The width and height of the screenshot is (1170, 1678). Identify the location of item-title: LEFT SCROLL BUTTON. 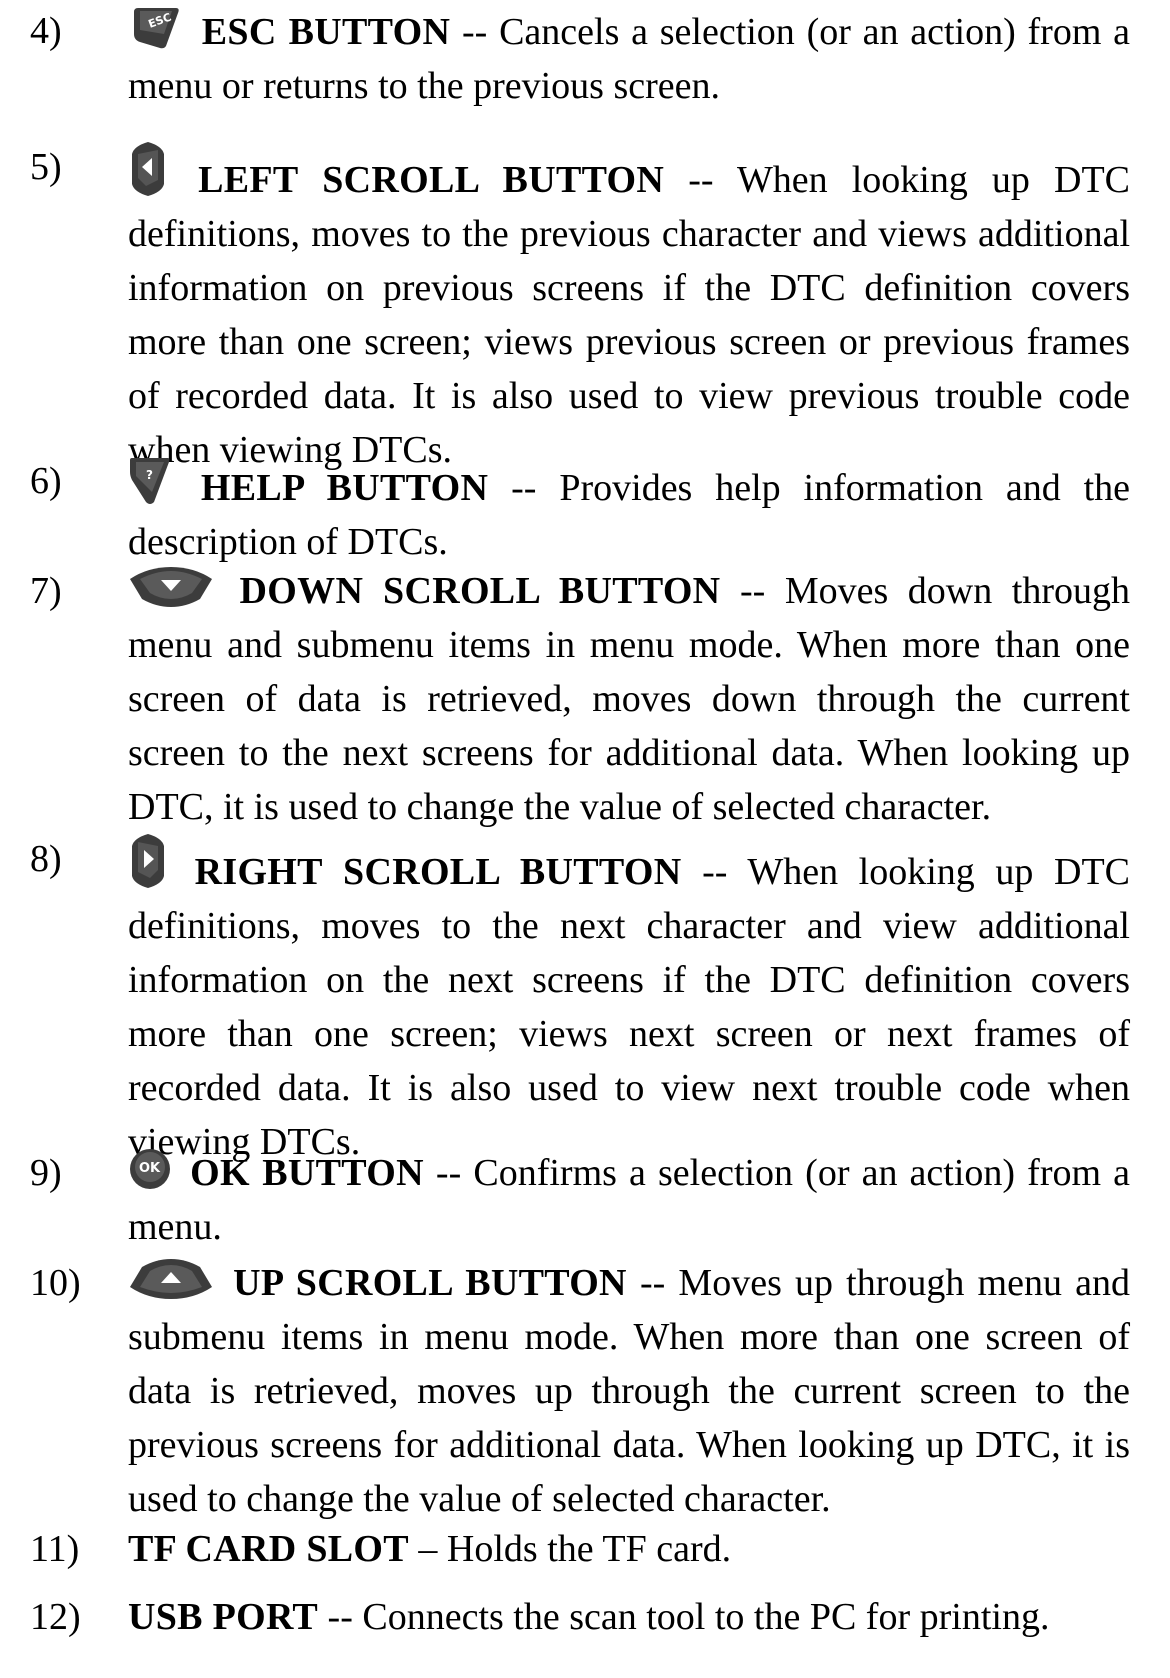
(431, 180).